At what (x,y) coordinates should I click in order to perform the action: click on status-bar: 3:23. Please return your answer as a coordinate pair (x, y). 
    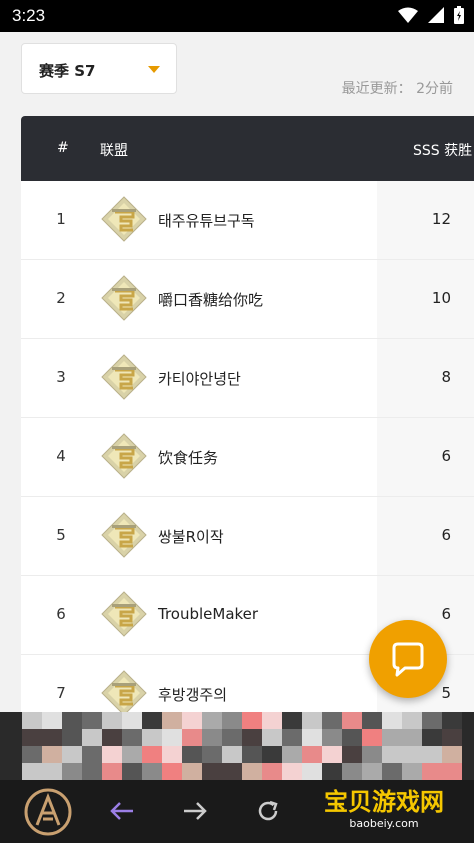
    Looking at the image, I should click on (237, 16).